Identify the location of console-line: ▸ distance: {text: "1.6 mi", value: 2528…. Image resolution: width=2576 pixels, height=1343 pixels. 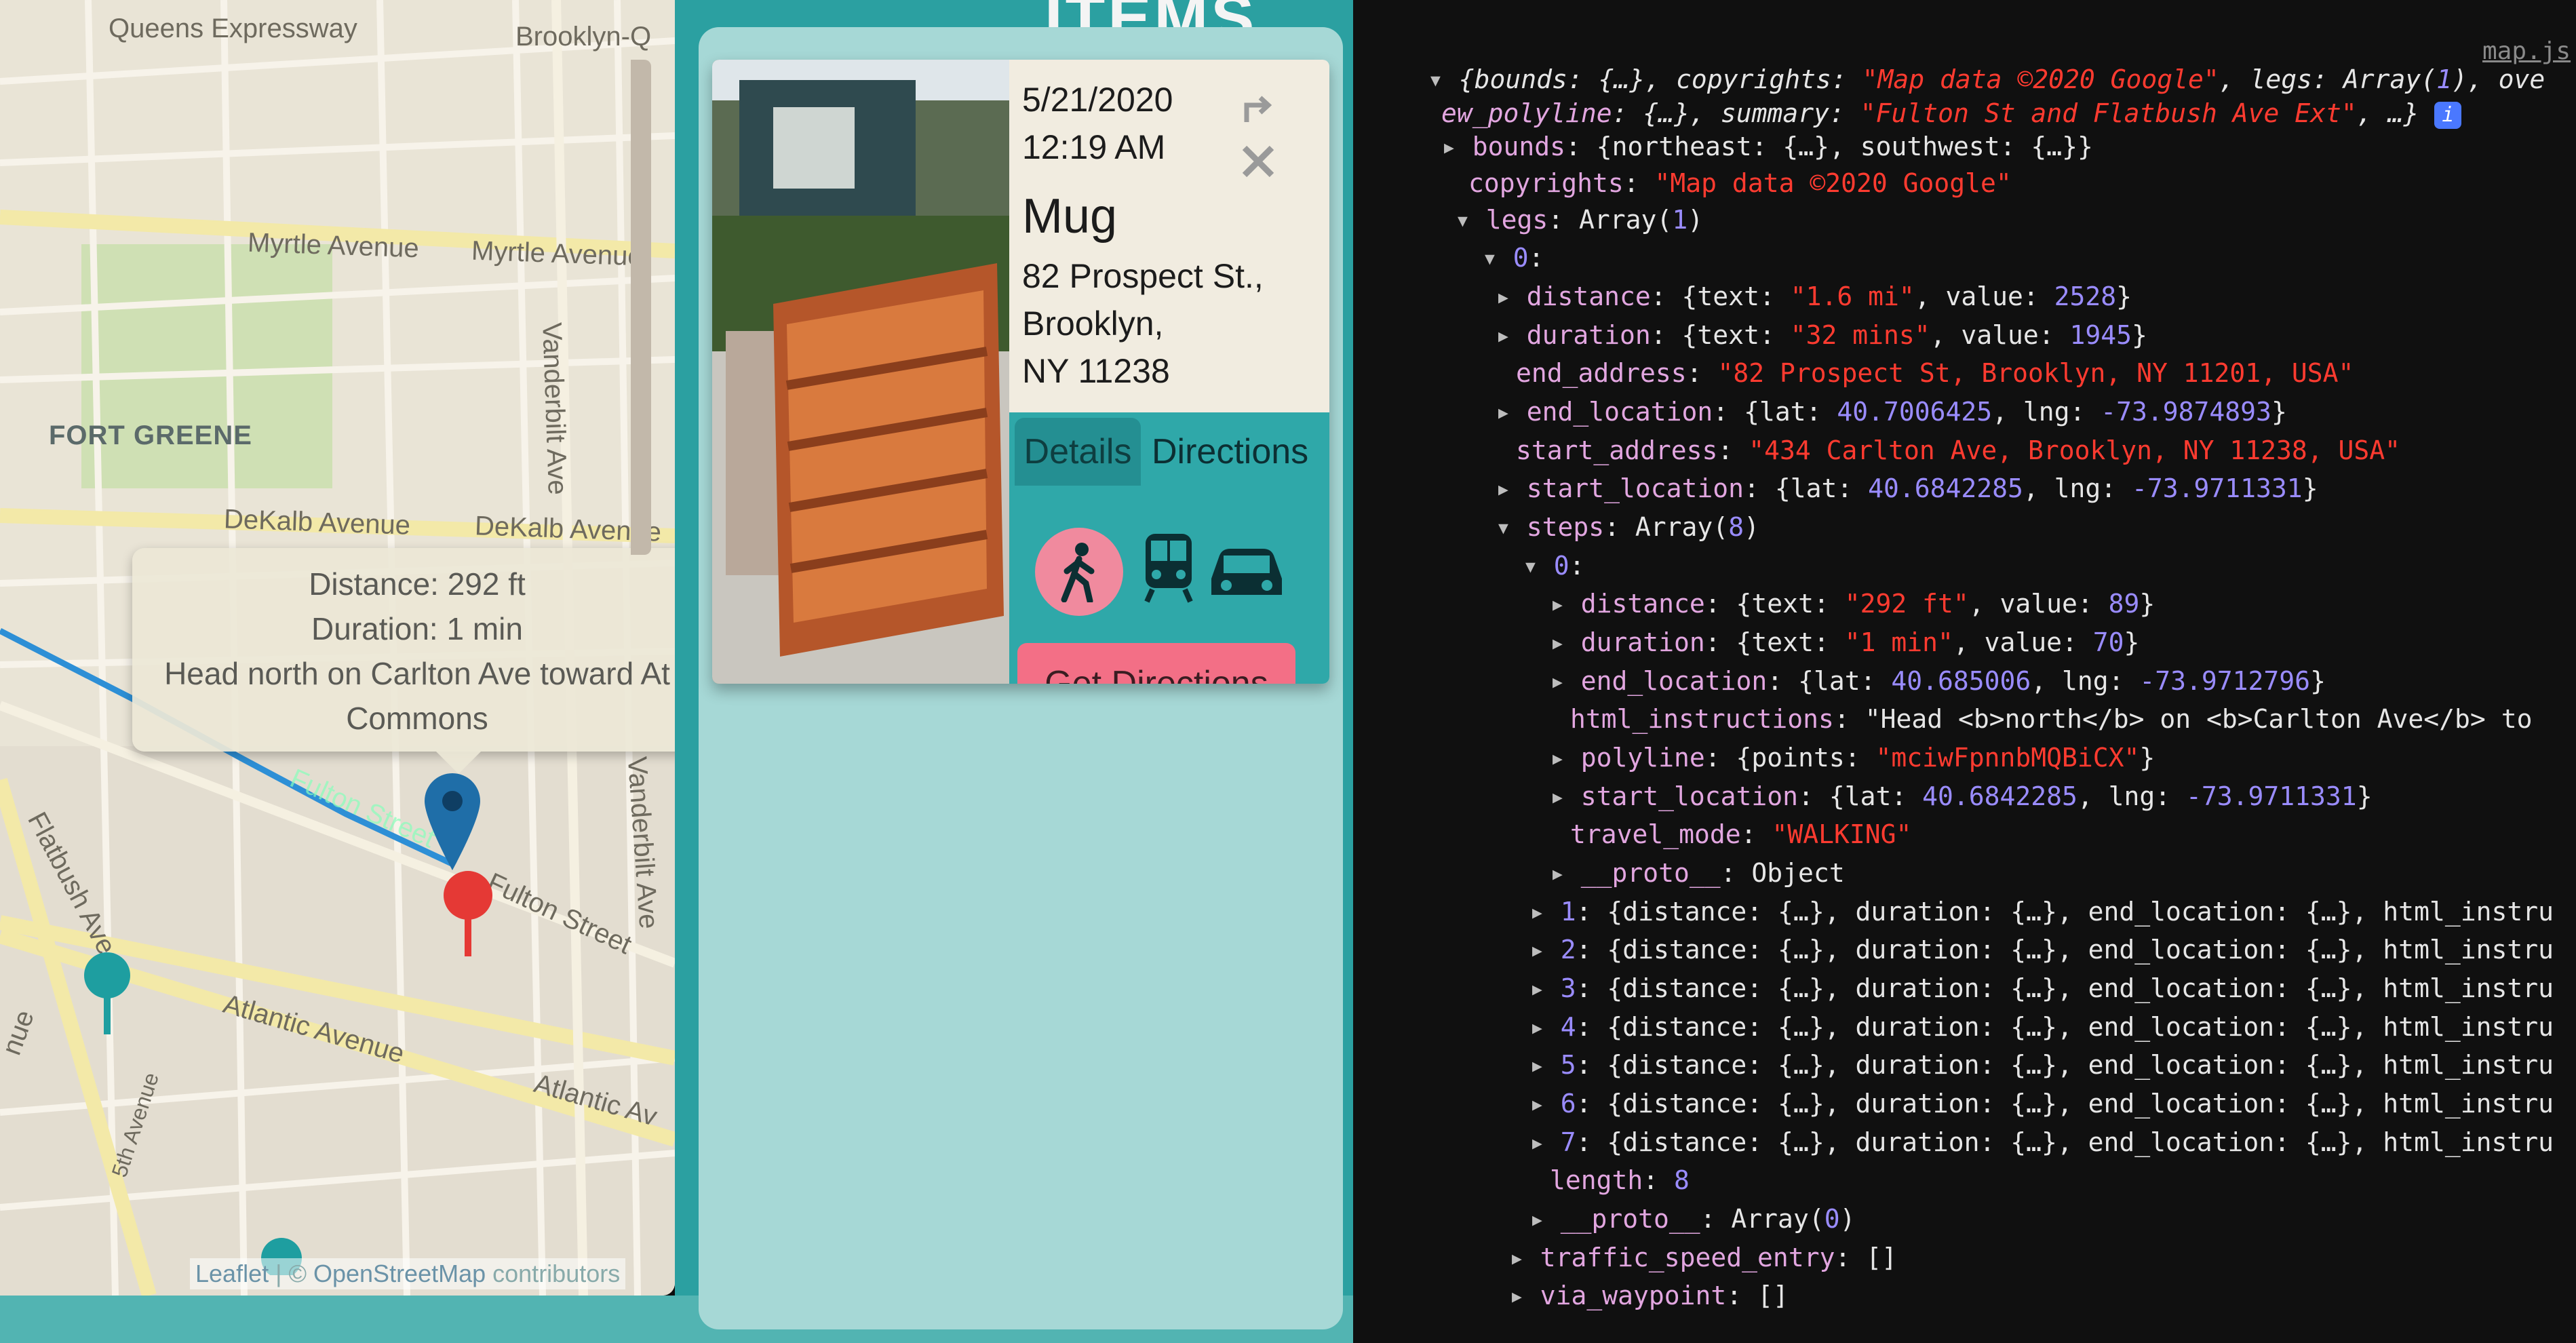
(1814, 296).